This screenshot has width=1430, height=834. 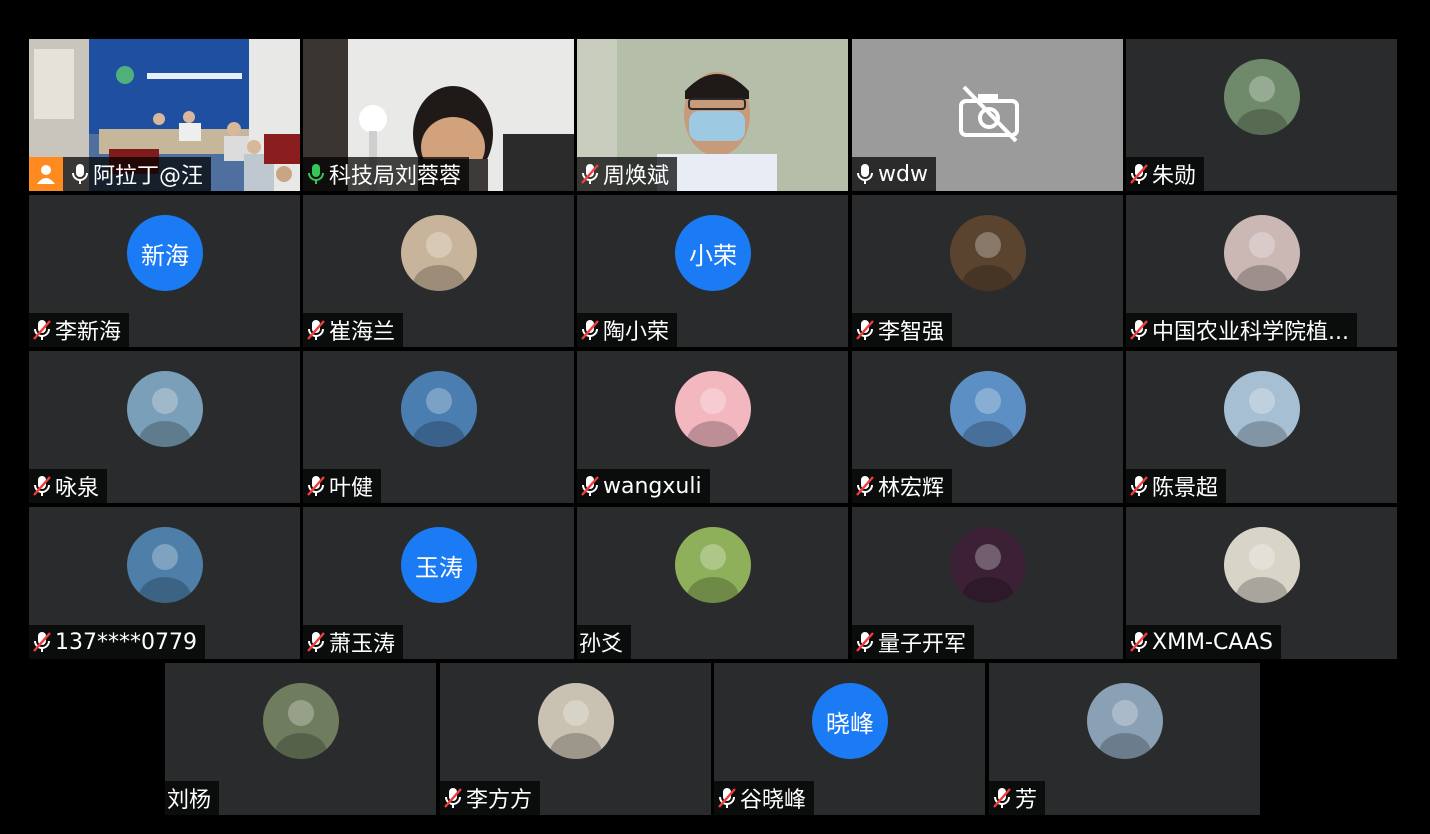 I want to click on camera-off-icon, so click(x=989, y=114).